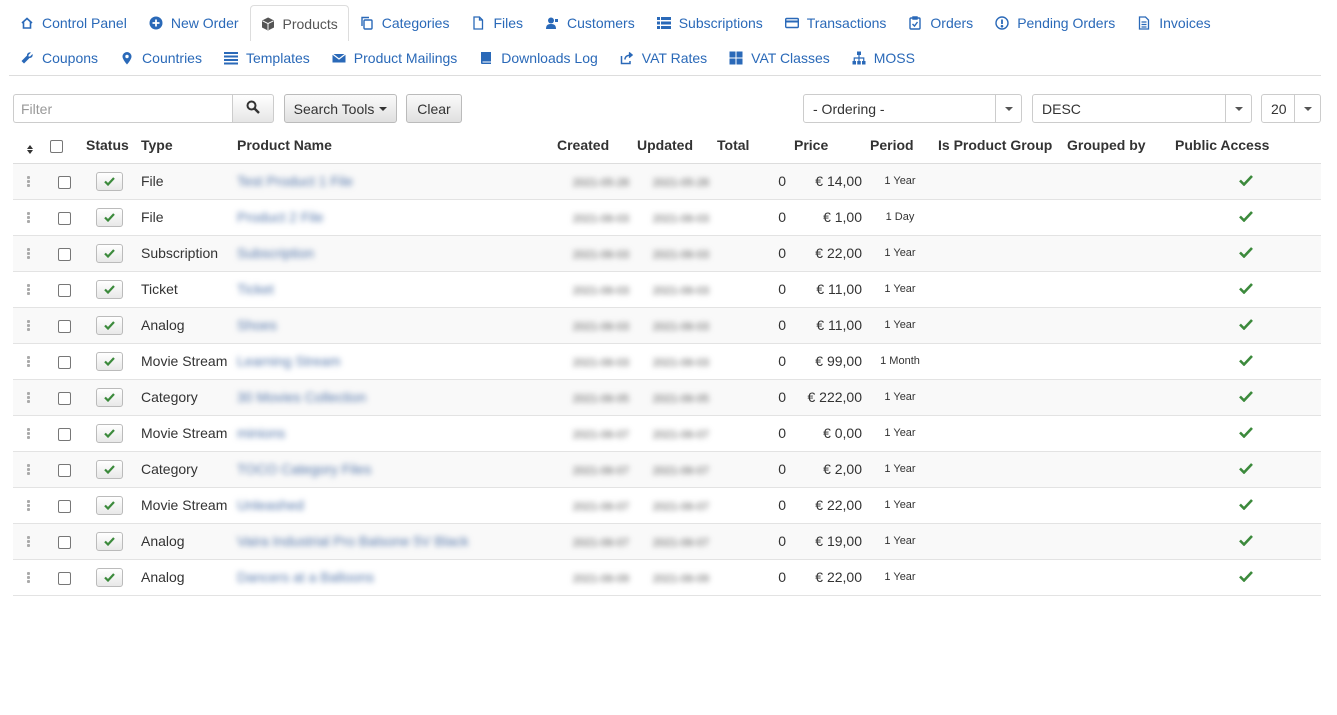 The image size is (1337, 715). What do you see at coordinates (59, 57) in the screenshot?
I see `tab-coupons: Coupons` at bounding box center [59, 57].